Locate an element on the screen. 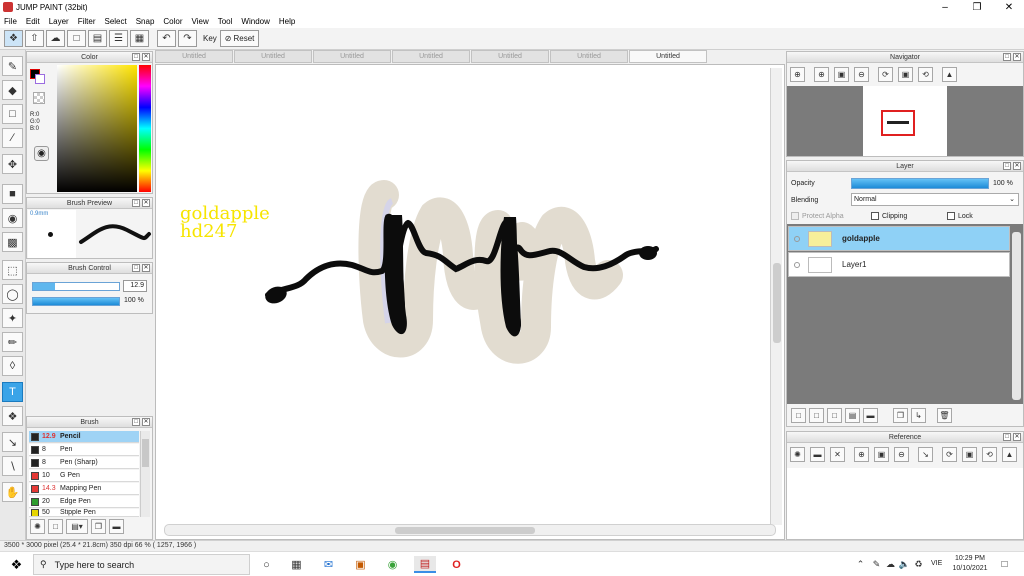 The image size is (1024, 576). mail-app-icon: ✉ is located at coordinates (328, 564).